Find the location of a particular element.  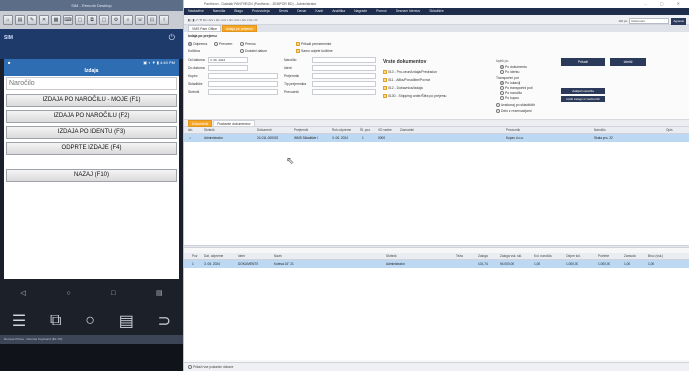

column-header: Potrebe is located at coordinates (603, 256).